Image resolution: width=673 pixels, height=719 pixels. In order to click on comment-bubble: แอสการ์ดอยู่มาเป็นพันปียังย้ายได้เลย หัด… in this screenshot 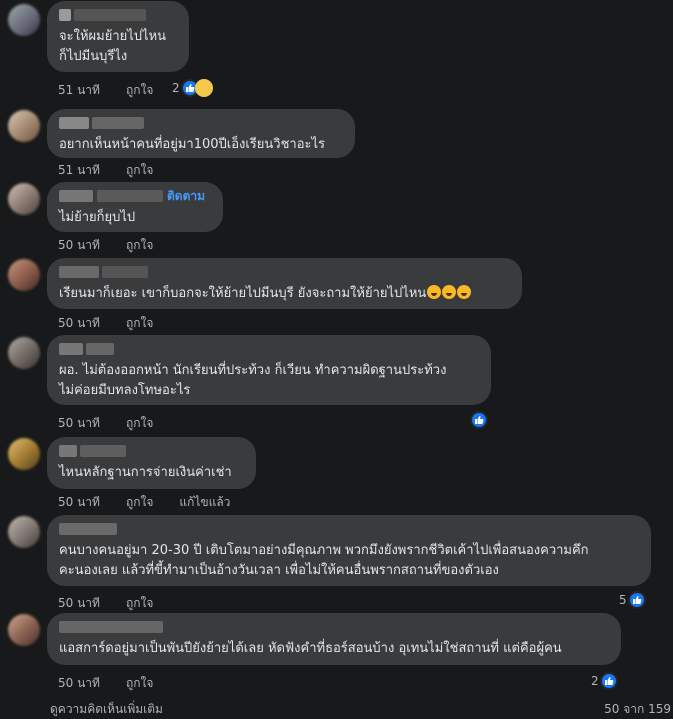, I will do `click(334, 639)`.